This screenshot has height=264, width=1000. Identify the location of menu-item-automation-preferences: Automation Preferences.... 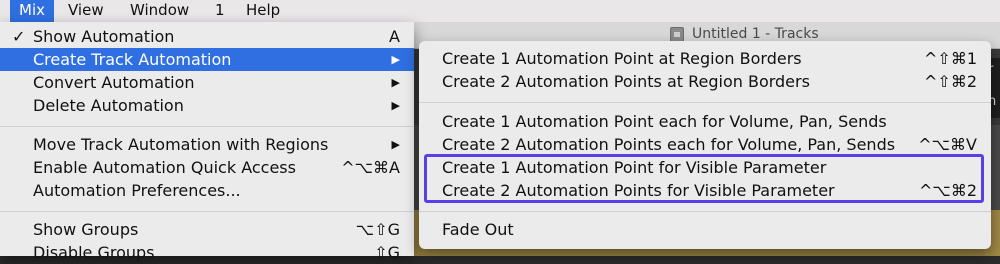
(207, 190).